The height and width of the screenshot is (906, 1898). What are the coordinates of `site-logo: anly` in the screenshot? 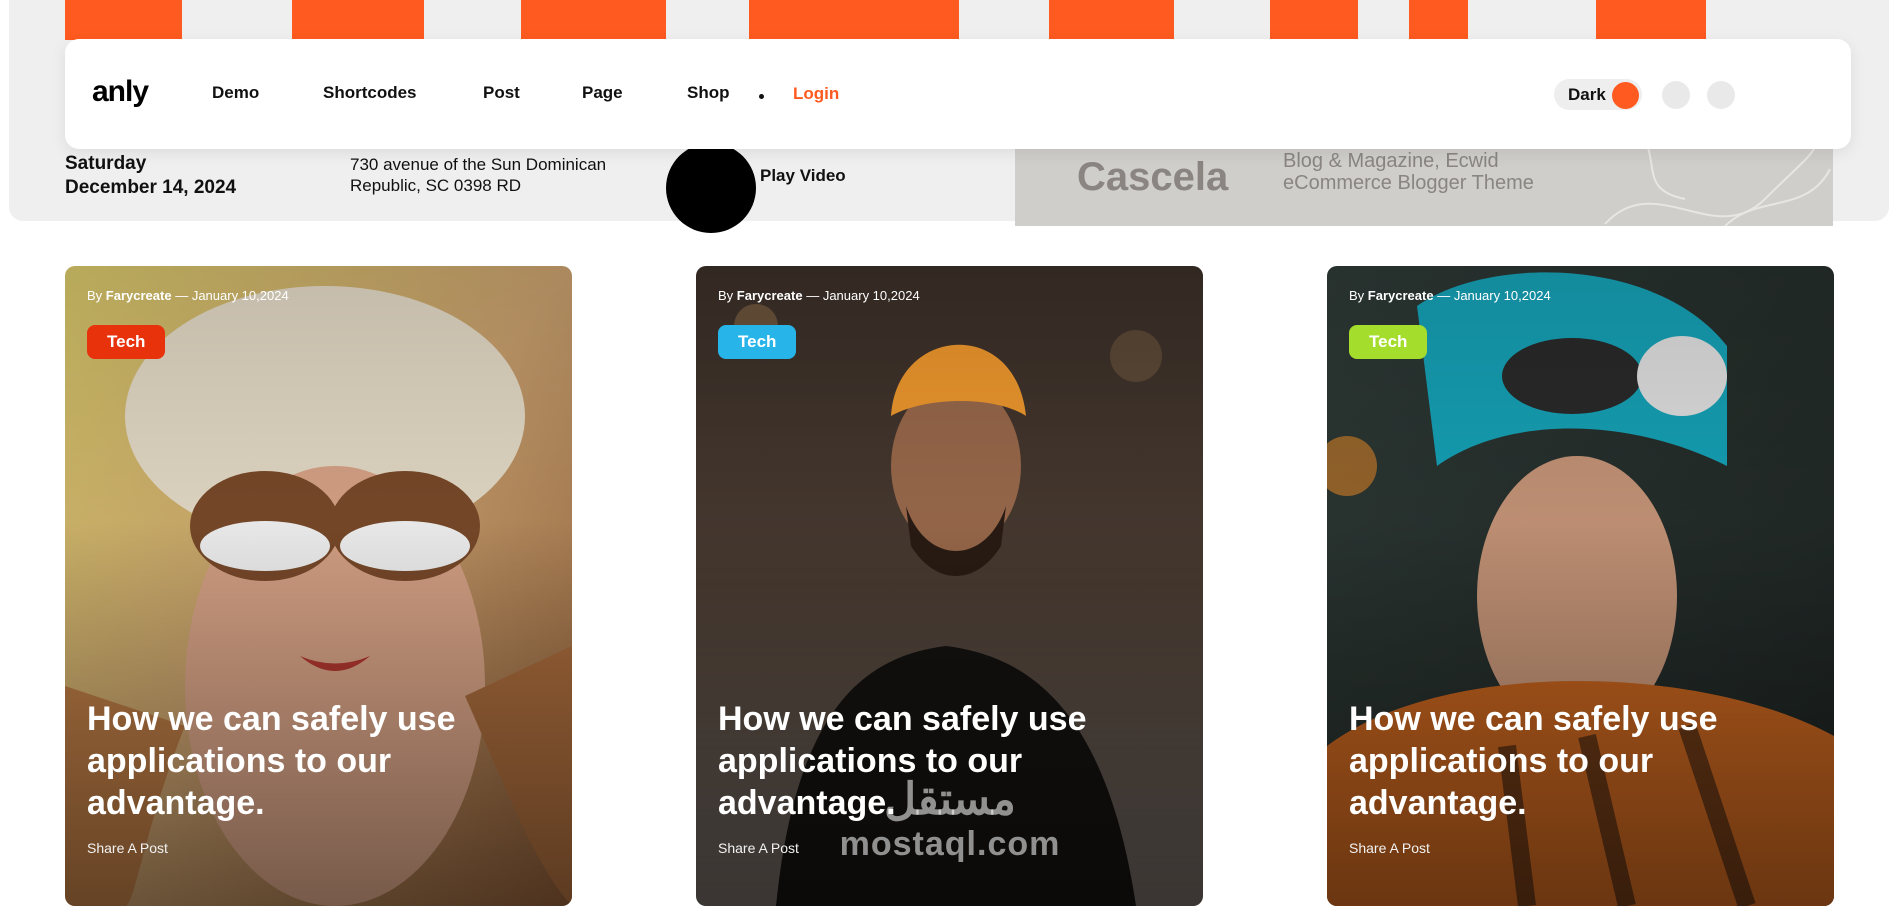 It's located at (120, 92).